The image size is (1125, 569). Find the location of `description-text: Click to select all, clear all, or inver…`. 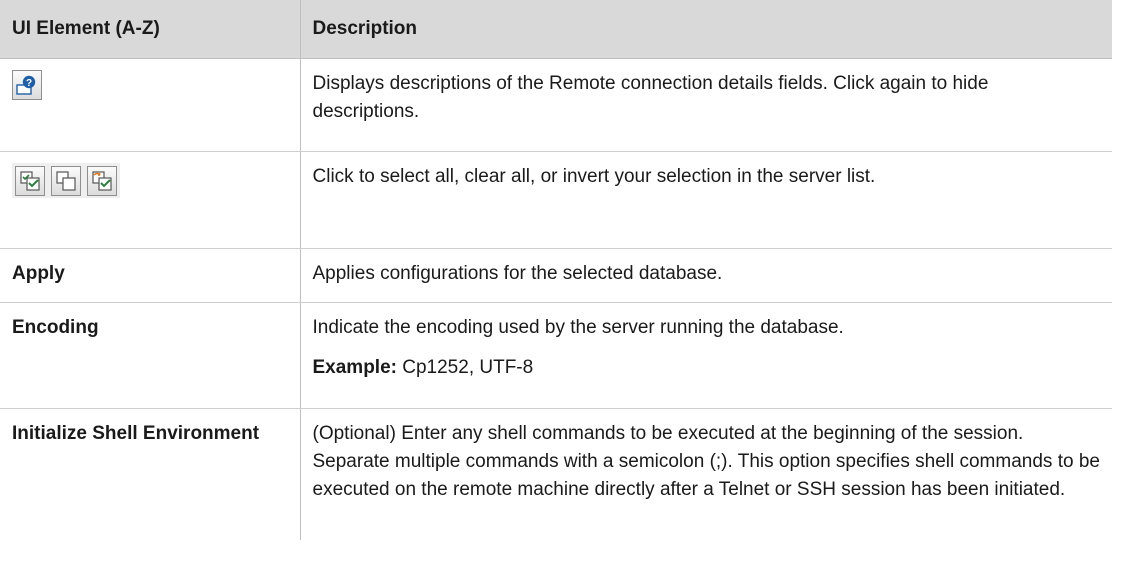

description-text: Click to select all, clear all, or inver… is located at coordinates (594, 176).